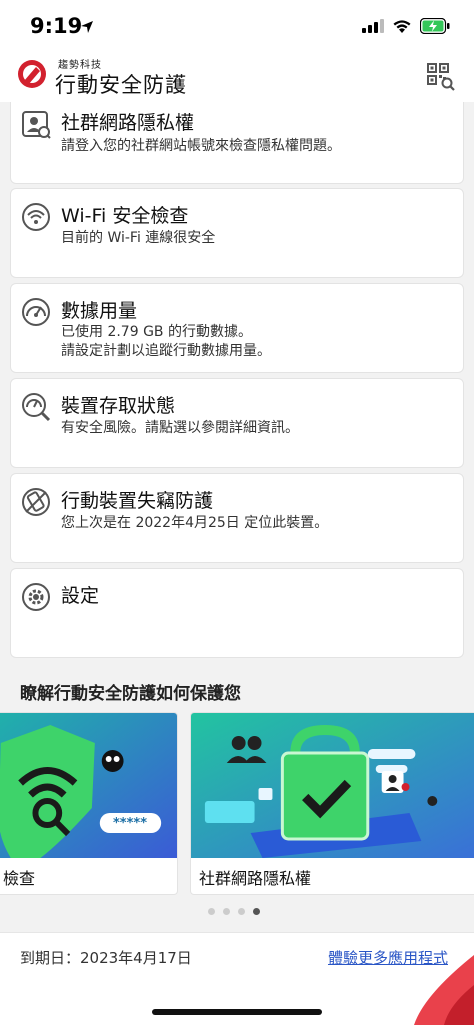 The width and height of the screenshot is (474, 1025). What do you see at coordinates (201, 146) in the screenshot?
I see `card-desc: 請登入您的社群網站帳號來檢查隱私權問題。` at bounding box center [201, 146].